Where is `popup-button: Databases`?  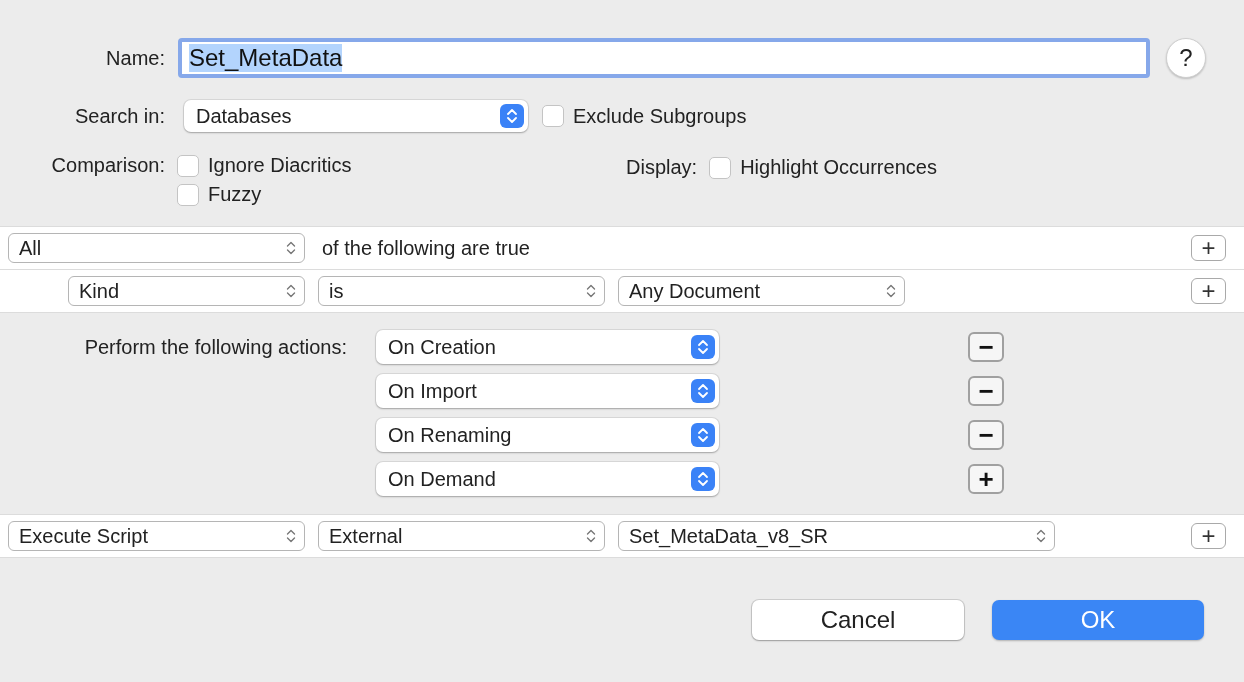 popup-button: Databases is located at coordinates (356, 116).